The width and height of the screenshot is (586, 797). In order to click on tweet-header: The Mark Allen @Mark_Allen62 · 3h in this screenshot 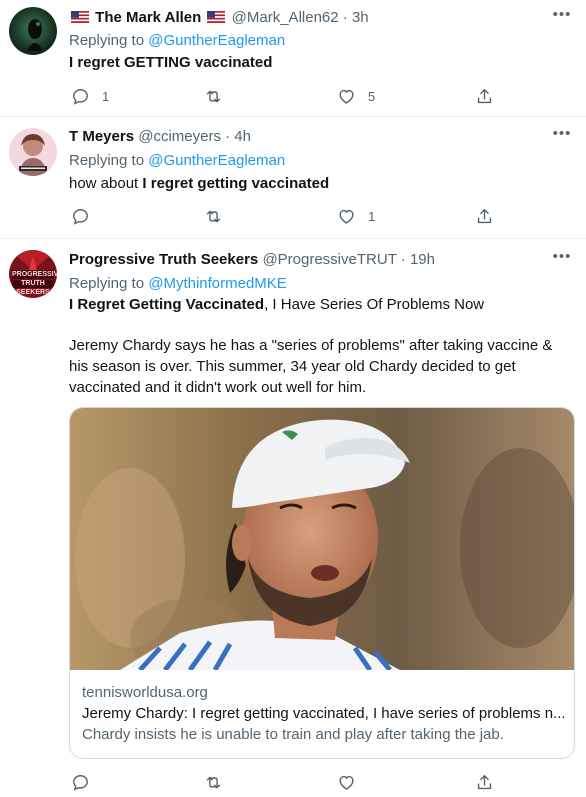, I will do `click(219, 18)`.